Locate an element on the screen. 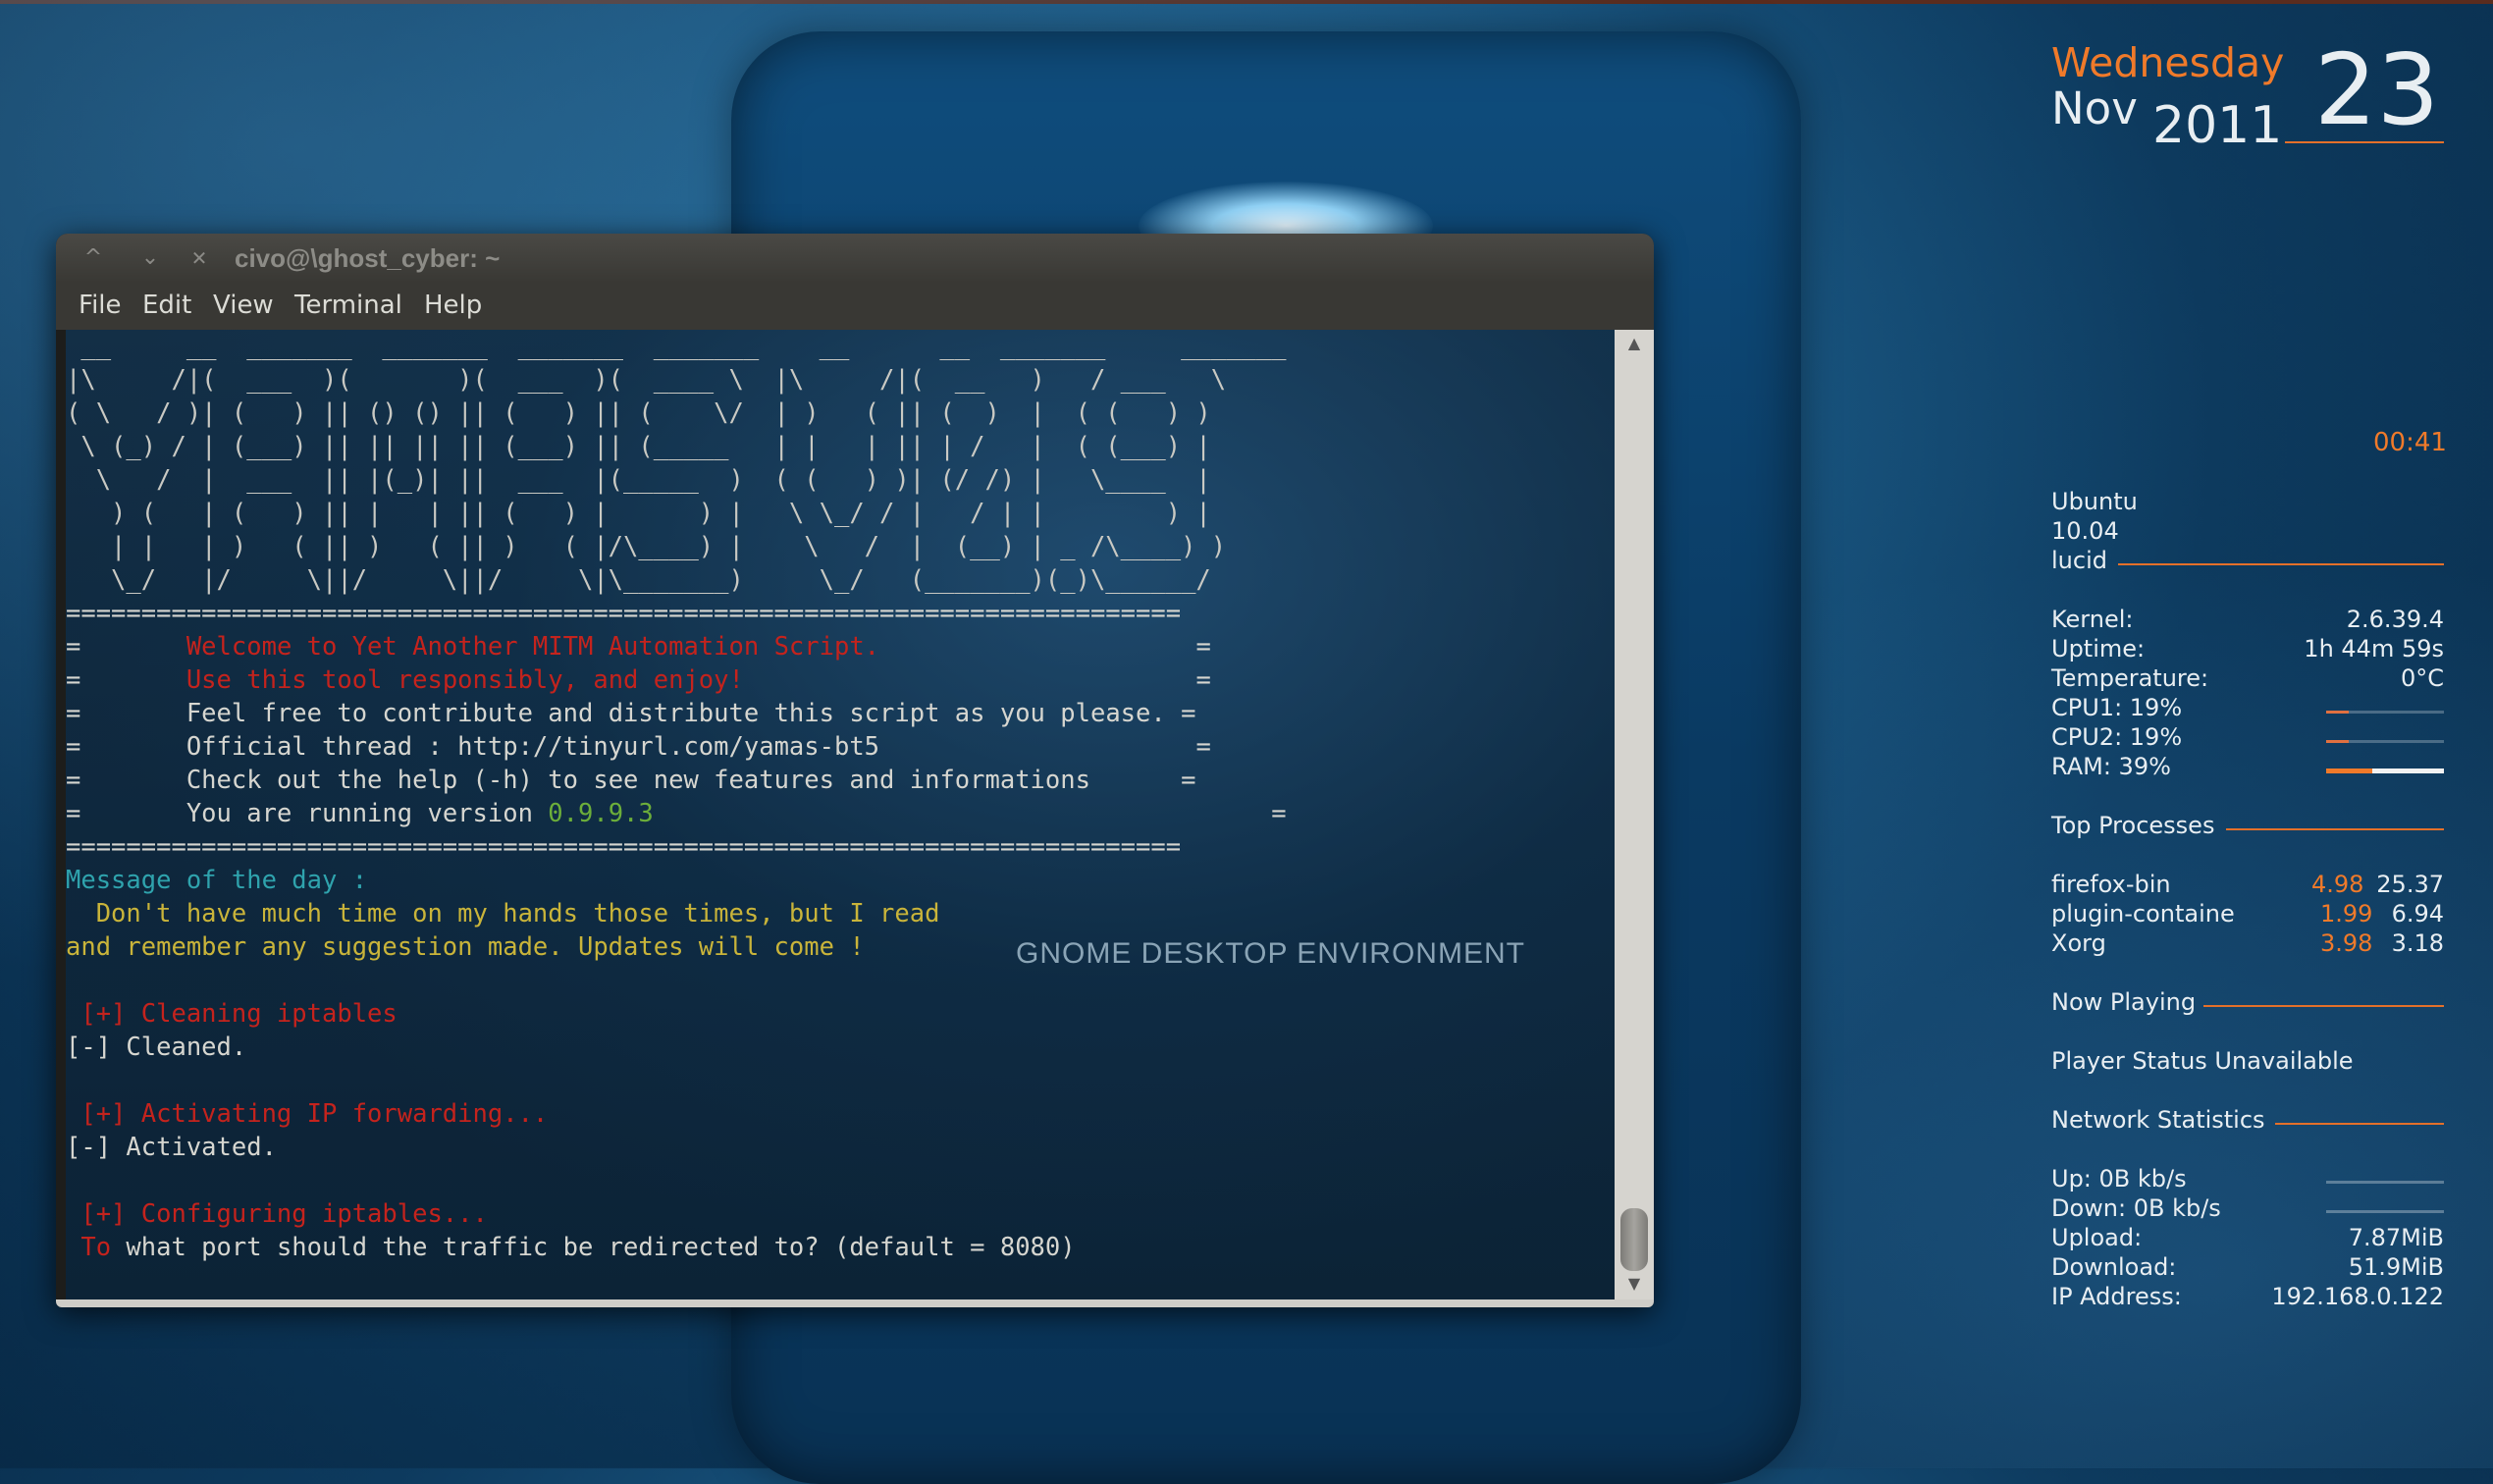  menu-edit: Edit is located at coordinates (166, 305).